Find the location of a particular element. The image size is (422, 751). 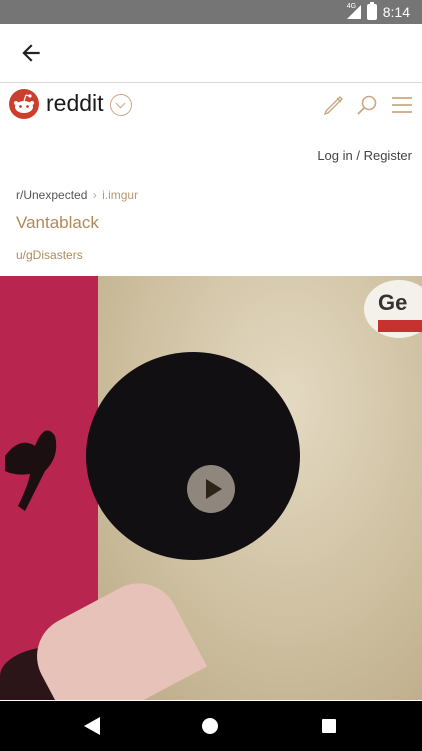

search-icon is located at coordinates (367, 105).